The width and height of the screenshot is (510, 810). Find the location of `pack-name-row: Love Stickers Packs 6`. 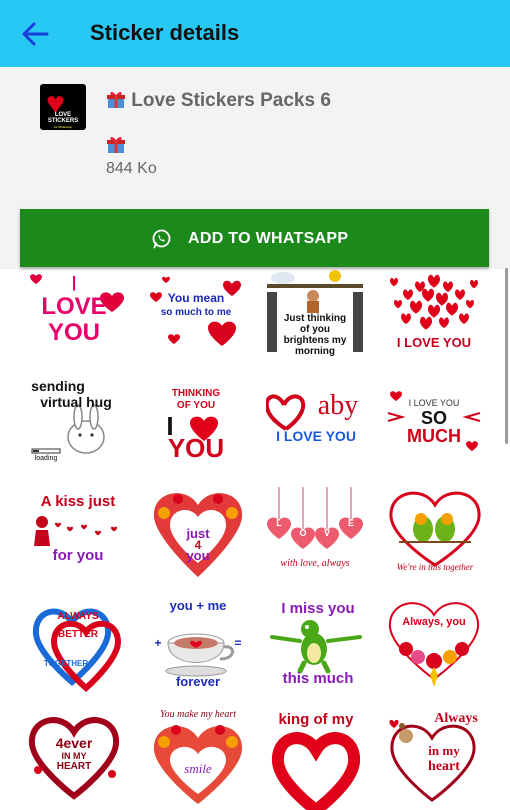

pack-name-row: Love Stickers Packs 6 is located at coordinates (218, 100).